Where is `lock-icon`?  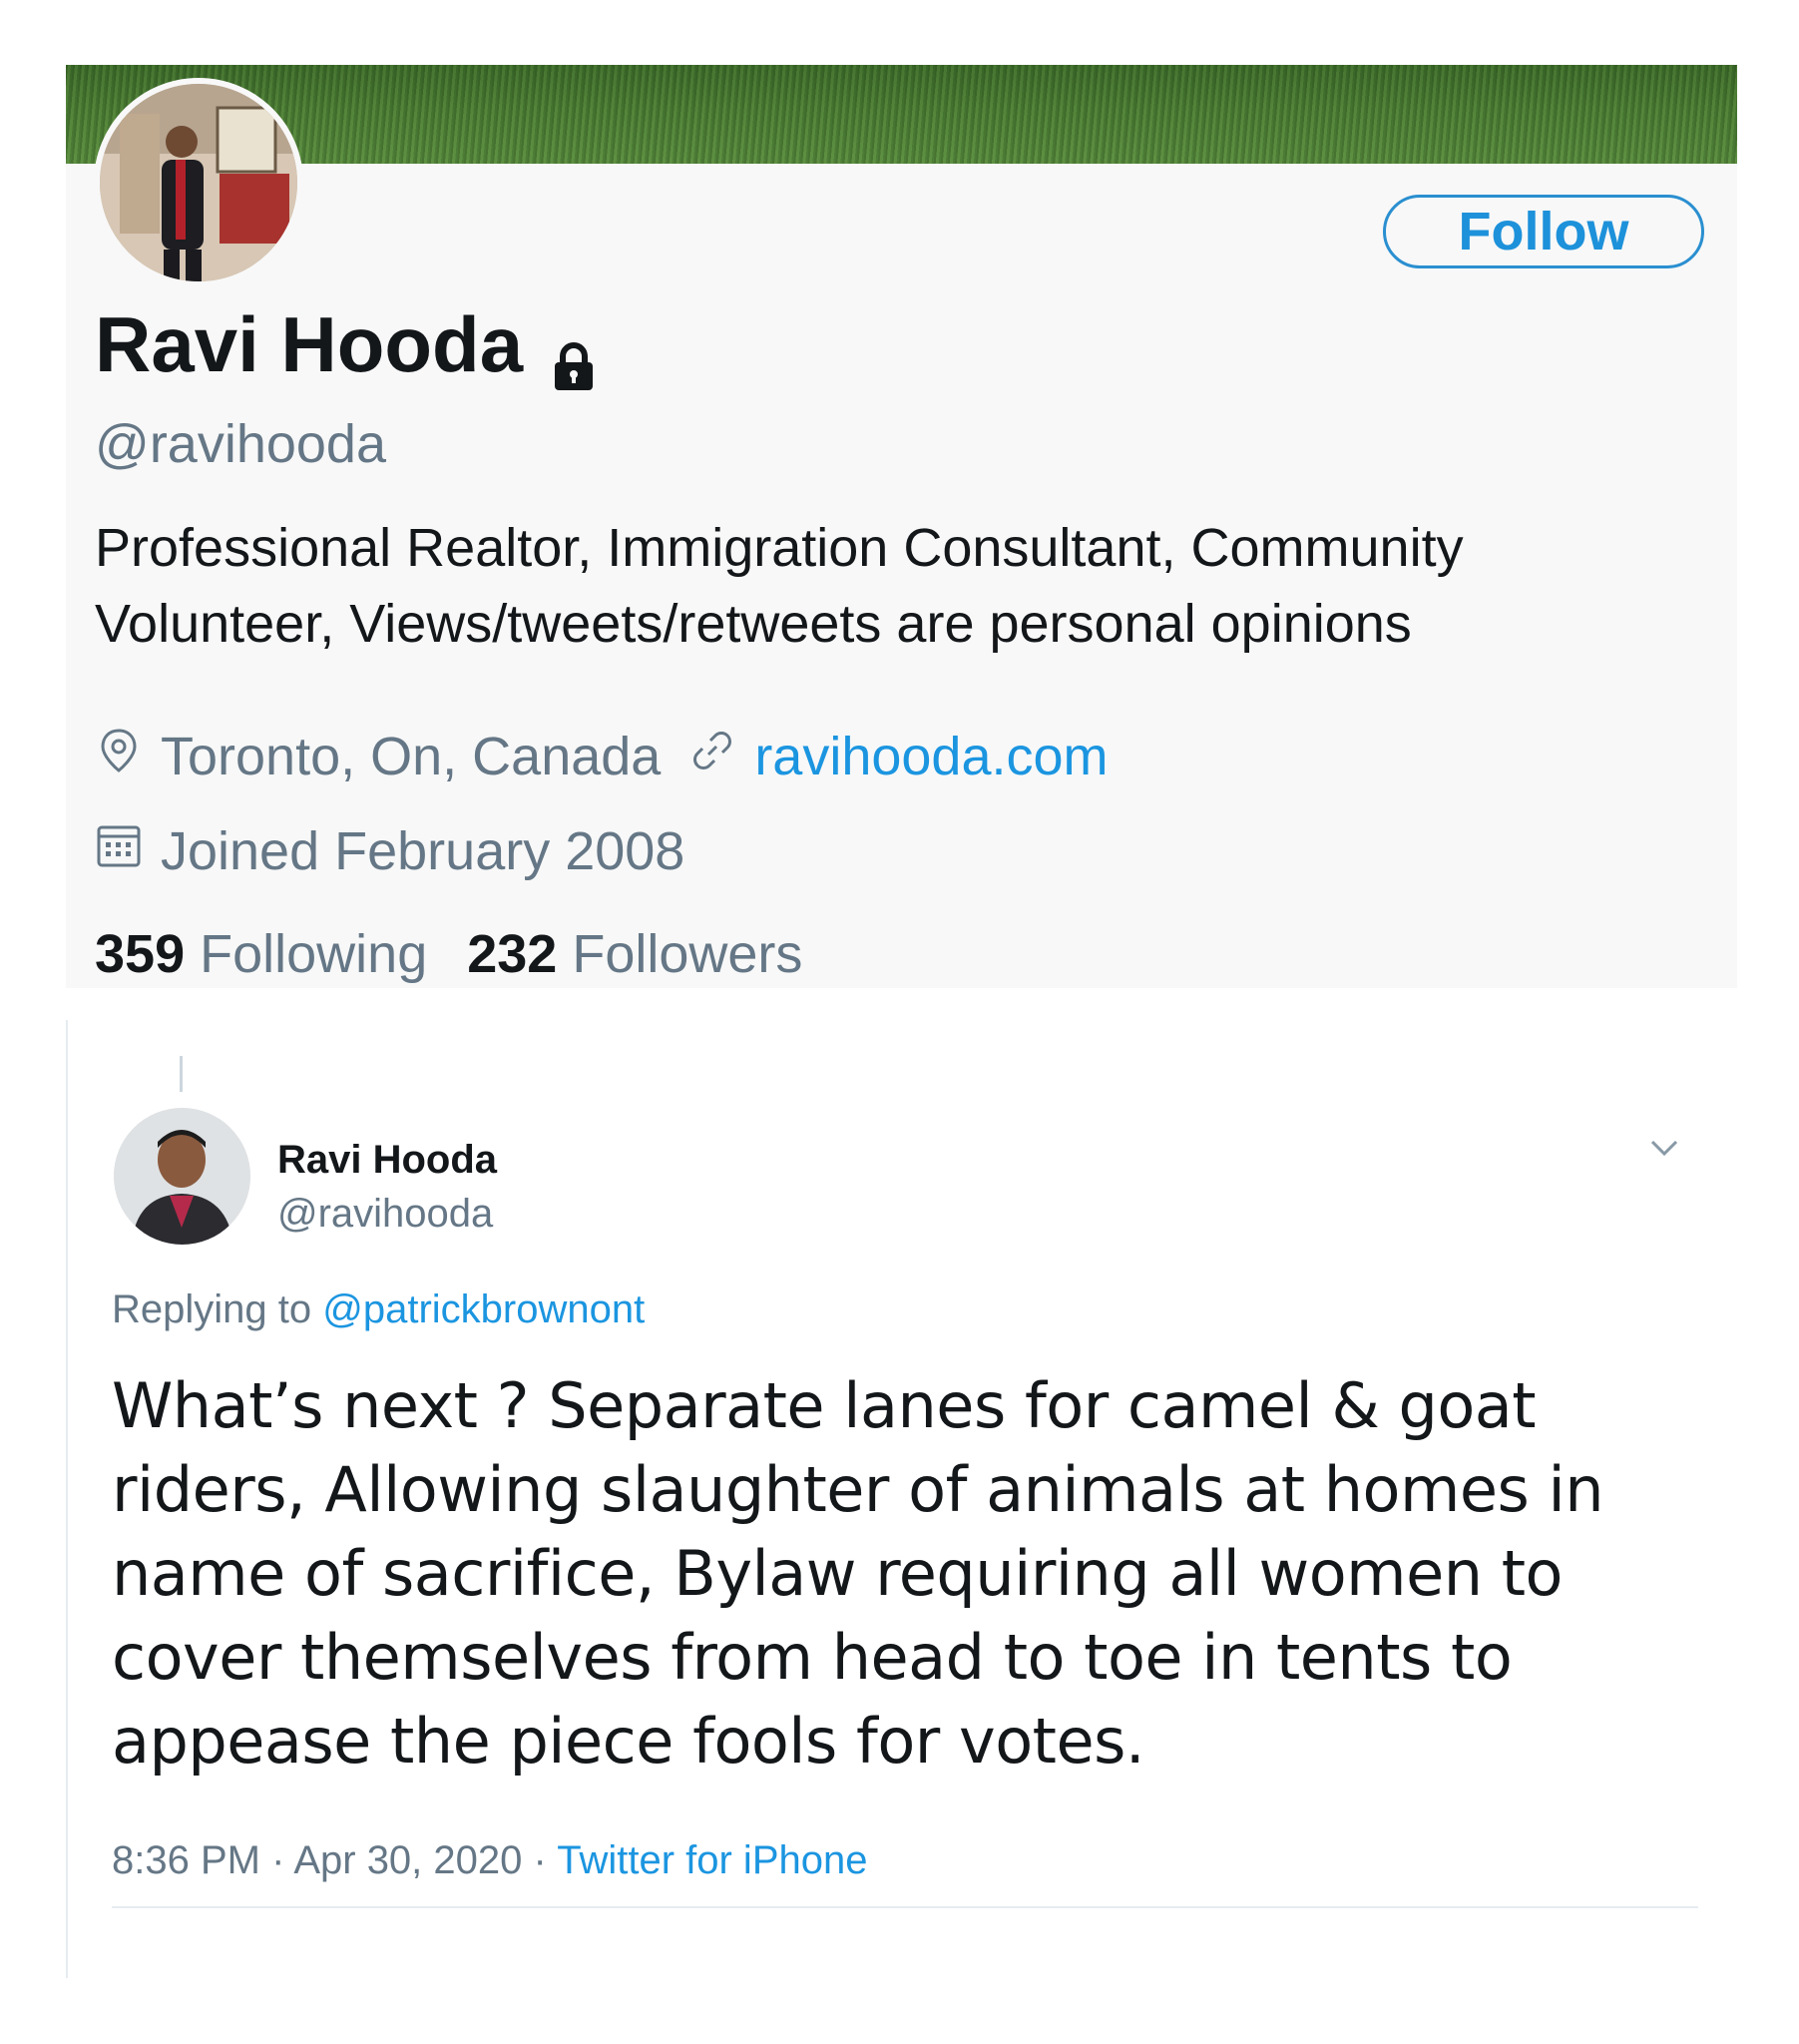
lock-icon is located at coordinates (574, 355).